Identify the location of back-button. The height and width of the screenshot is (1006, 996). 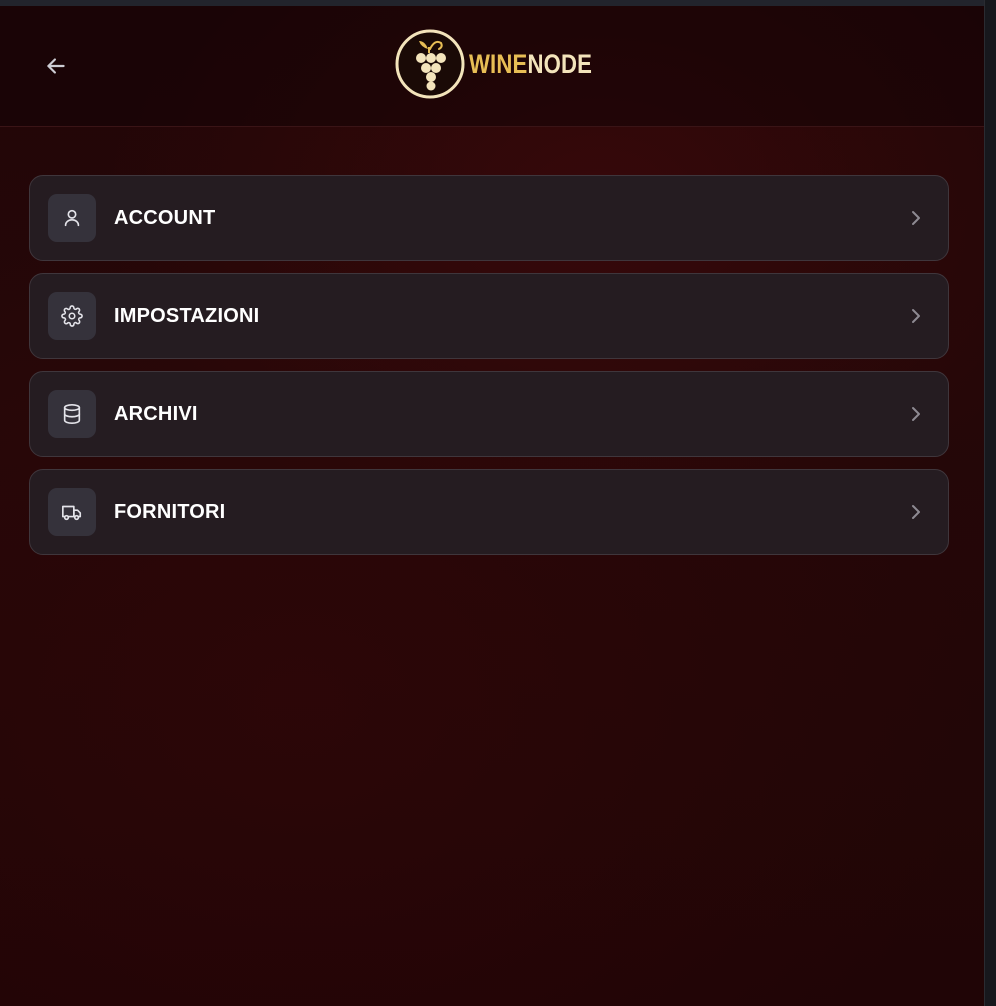
(56, 66).